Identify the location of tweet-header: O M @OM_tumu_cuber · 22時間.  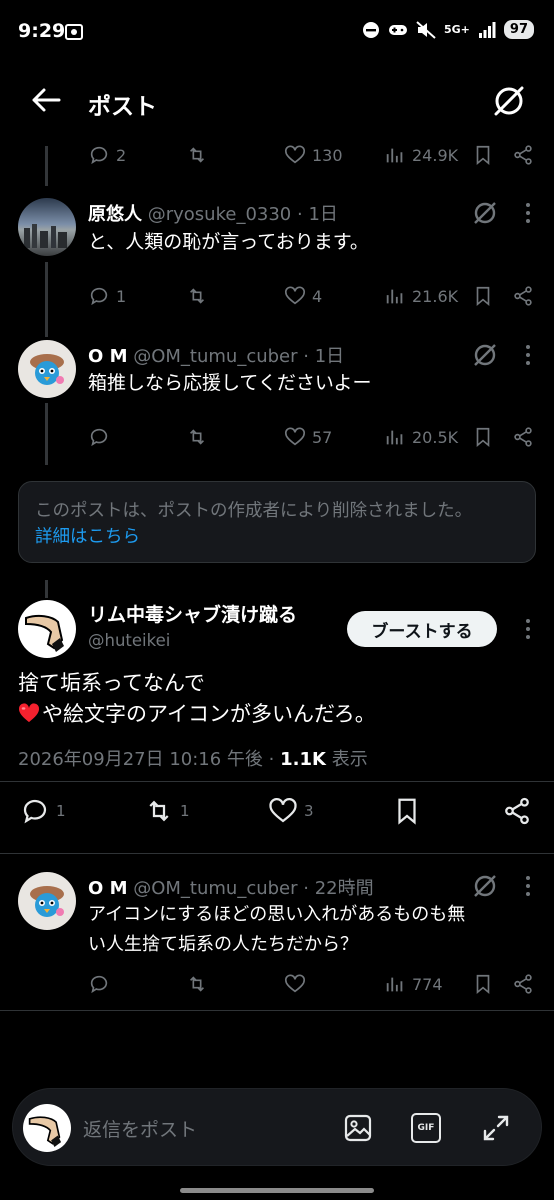
(231, 888).